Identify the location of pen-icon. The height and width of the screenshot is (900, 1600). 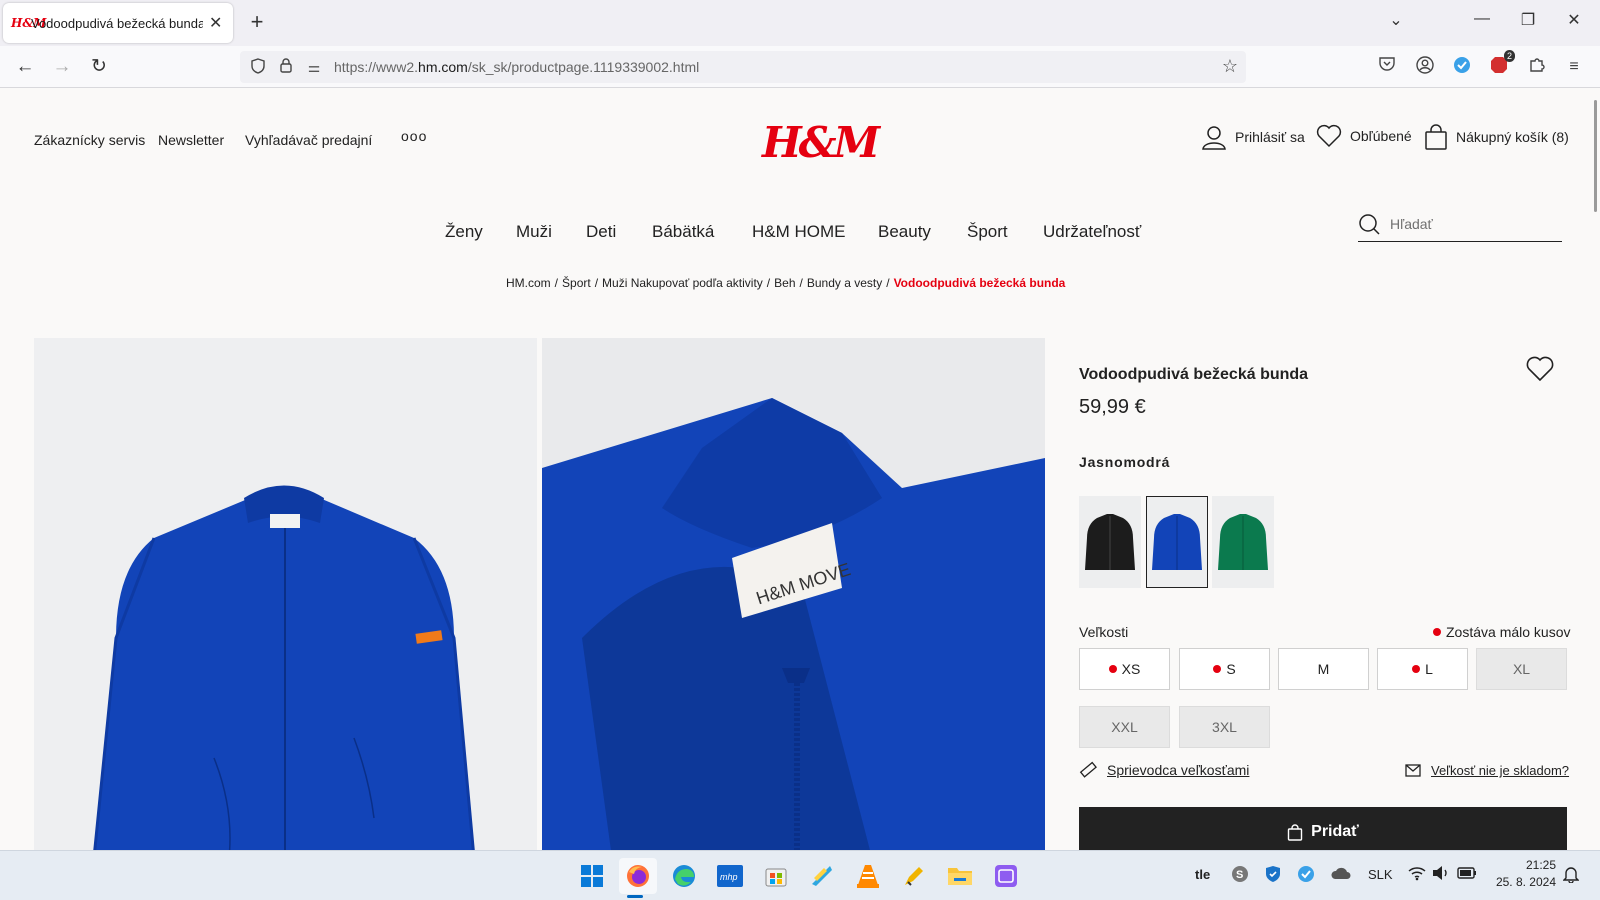
(914, 876).